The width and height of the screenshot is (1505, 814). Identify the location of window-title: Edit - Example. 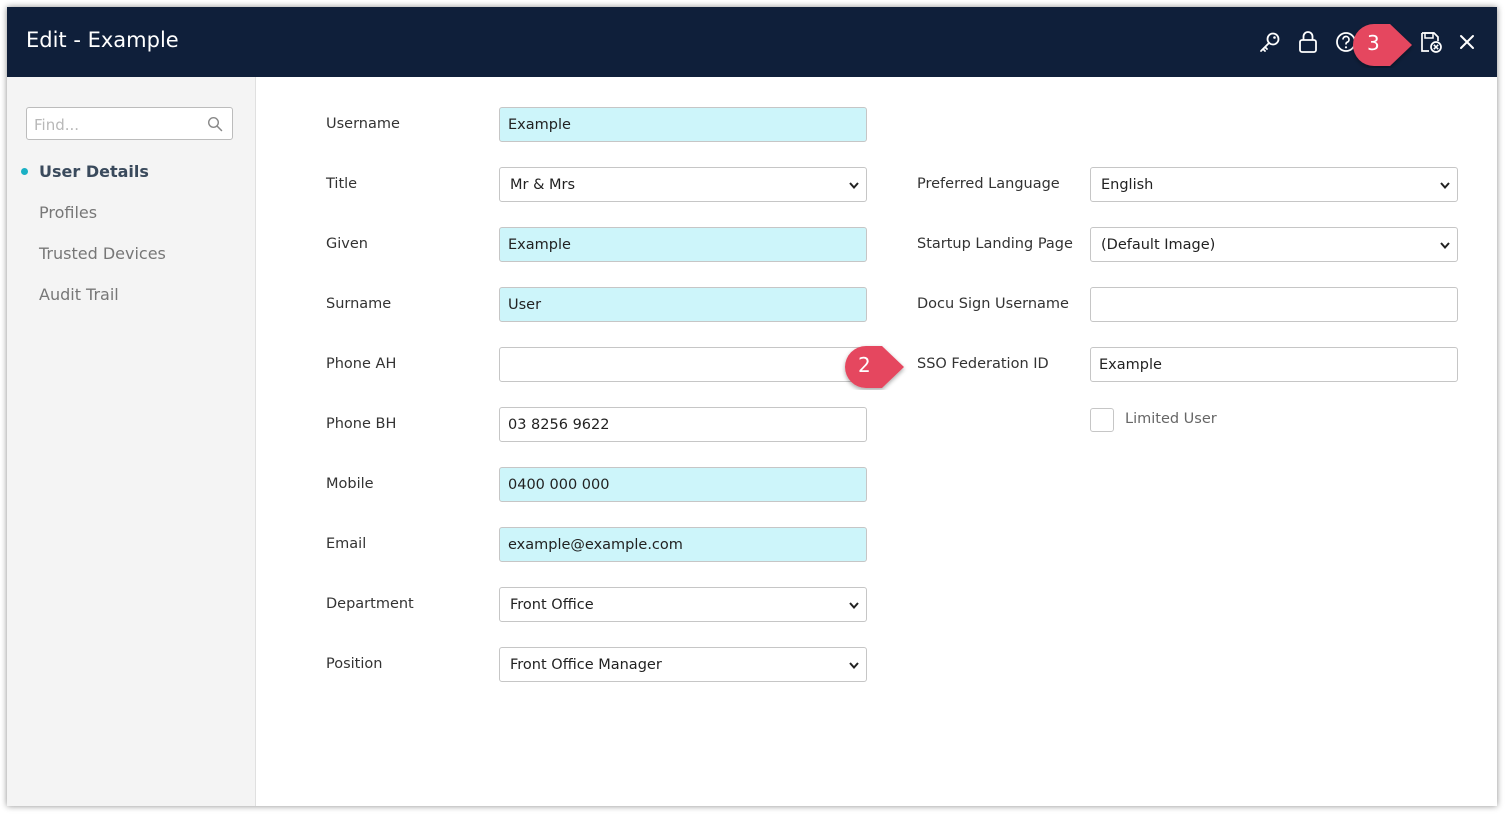
(102, 40).